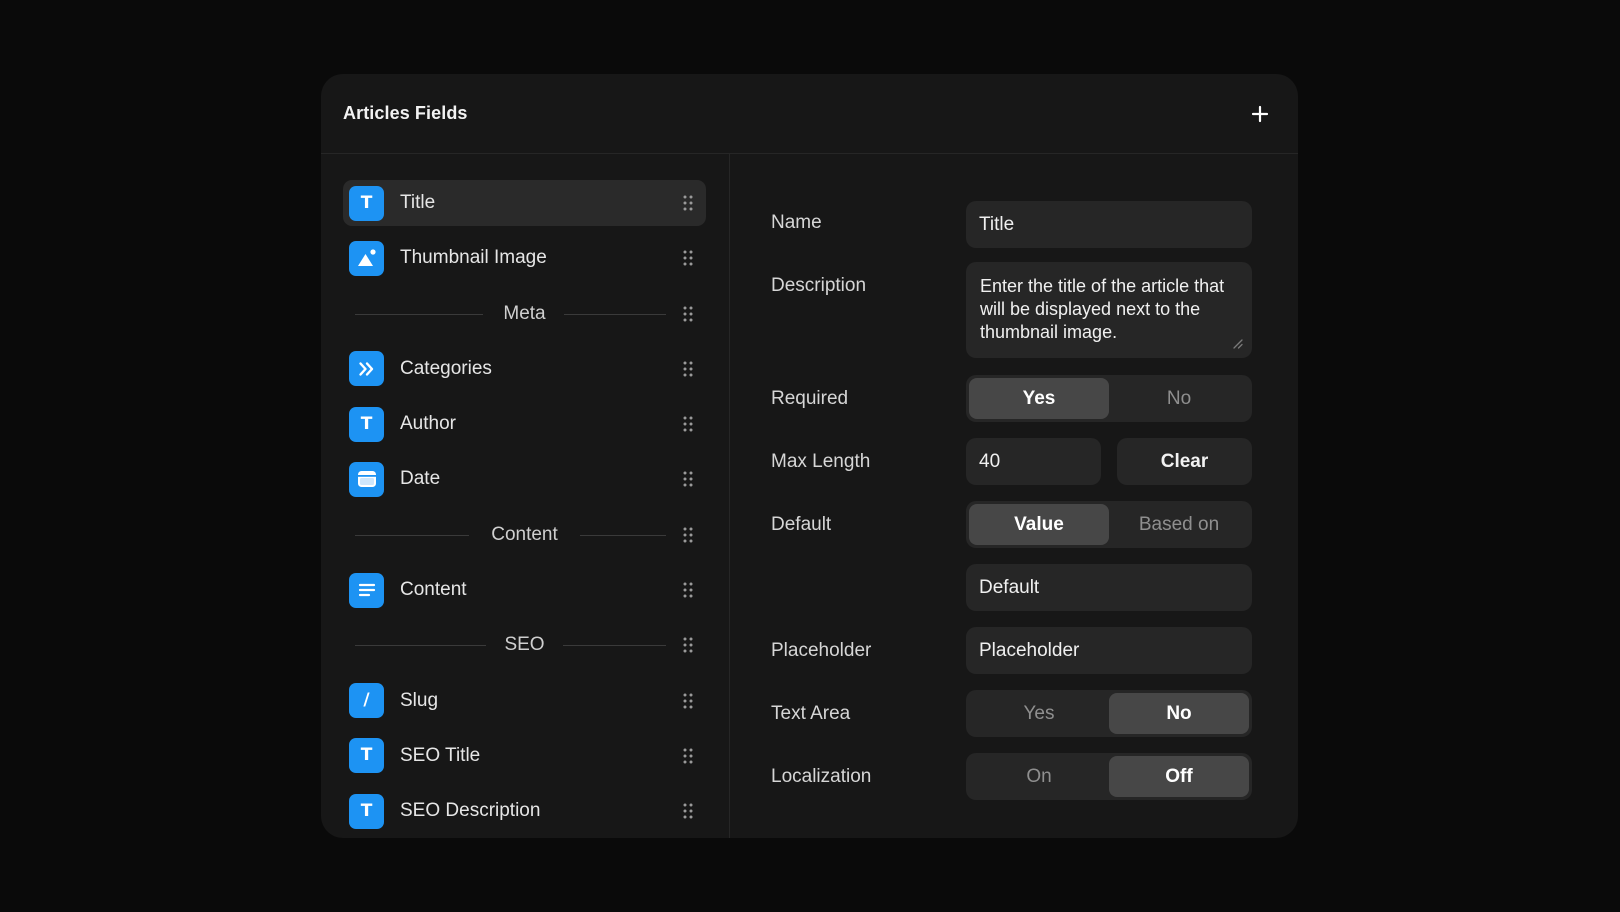  What do you see at coordinates (1039, 713) in the screenshot?
I see `text-area-yes-option: Yes` at bounding box center [1039, 713].